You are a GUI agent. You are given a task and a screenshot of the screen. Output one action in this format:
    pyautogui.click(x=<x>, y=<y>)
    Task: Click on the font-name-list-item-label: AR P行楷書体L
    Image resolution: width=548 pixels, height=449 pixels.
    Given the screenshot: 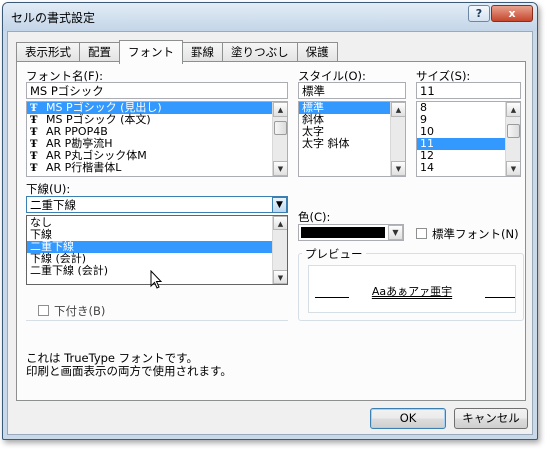 What is the action you would take?
    pyautogui.click(x=84, y=167)
    